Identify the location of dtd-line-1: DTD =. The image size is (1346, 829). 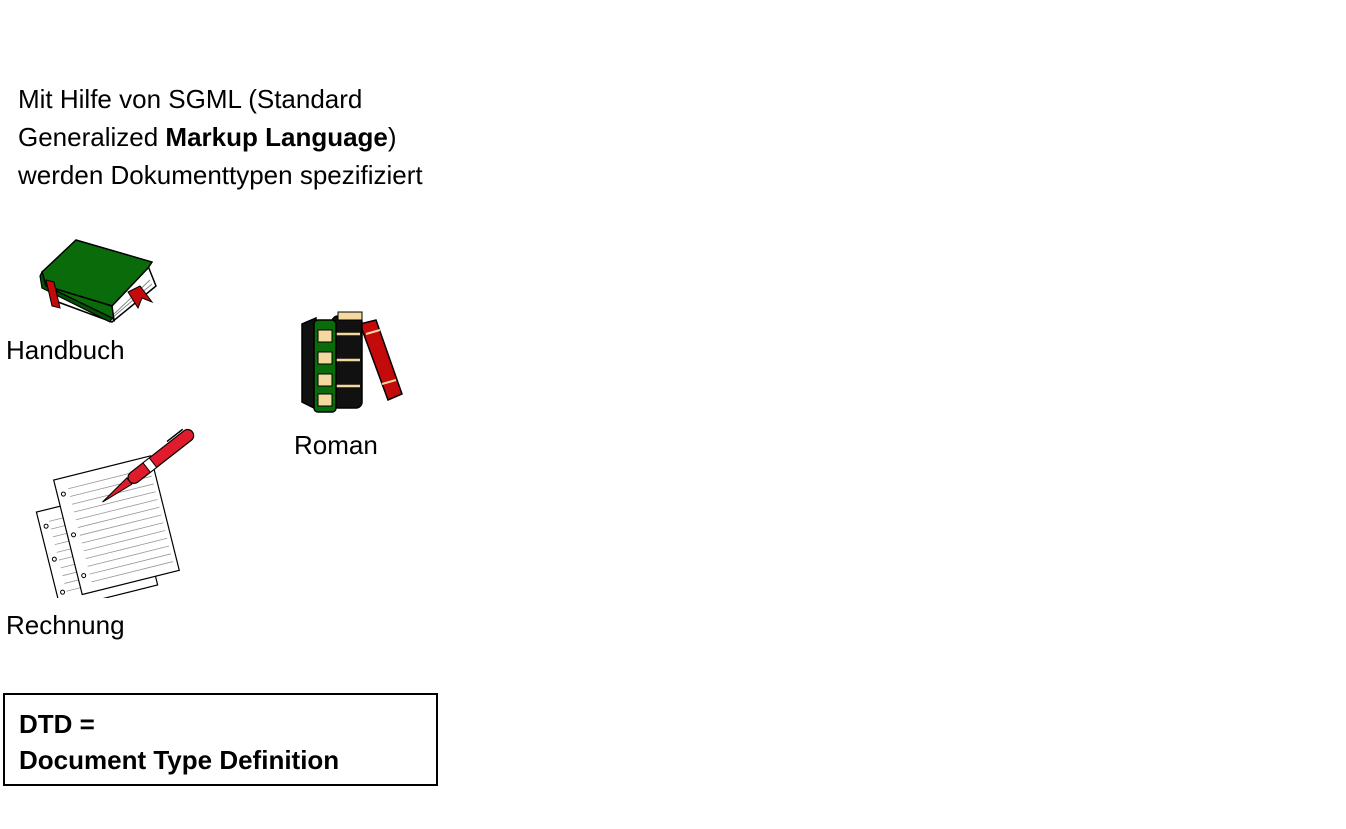
(57, 724).